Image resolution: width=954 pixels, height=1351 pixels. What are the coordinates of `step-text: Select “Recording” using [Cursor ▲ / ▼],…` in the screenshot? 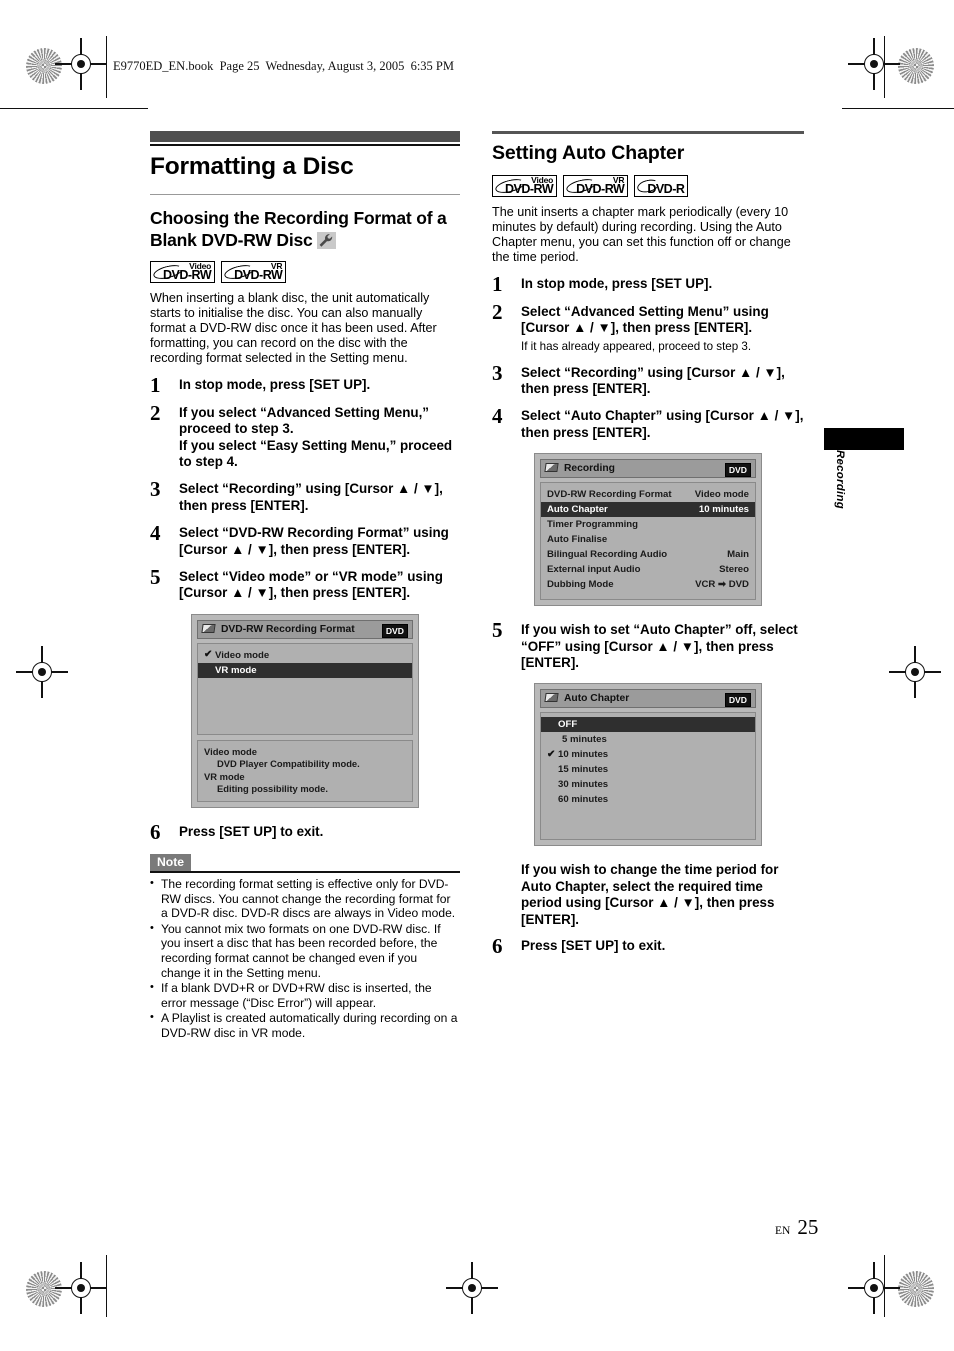 It's located at (311, 497).